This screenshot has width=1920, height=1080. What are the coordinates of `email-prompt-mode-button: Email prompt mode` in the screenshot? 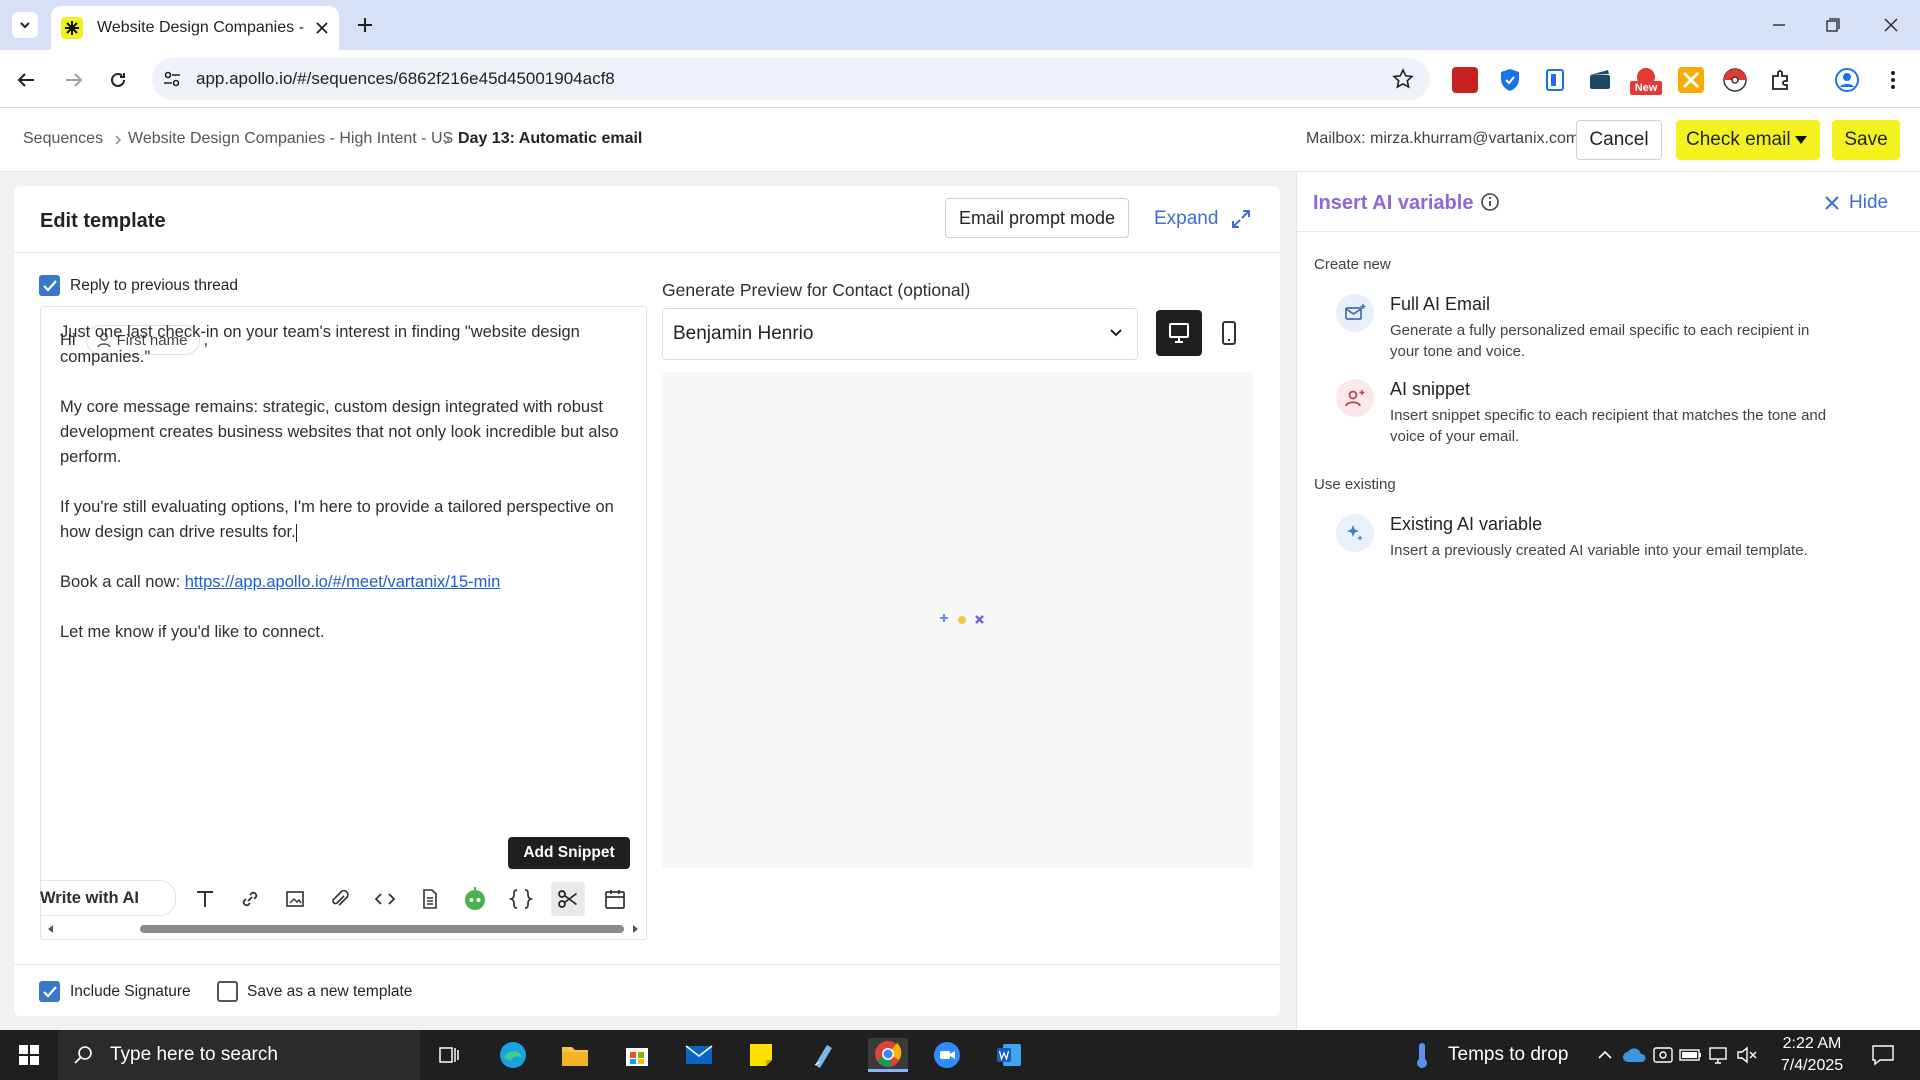 It's located at (1037, 218).